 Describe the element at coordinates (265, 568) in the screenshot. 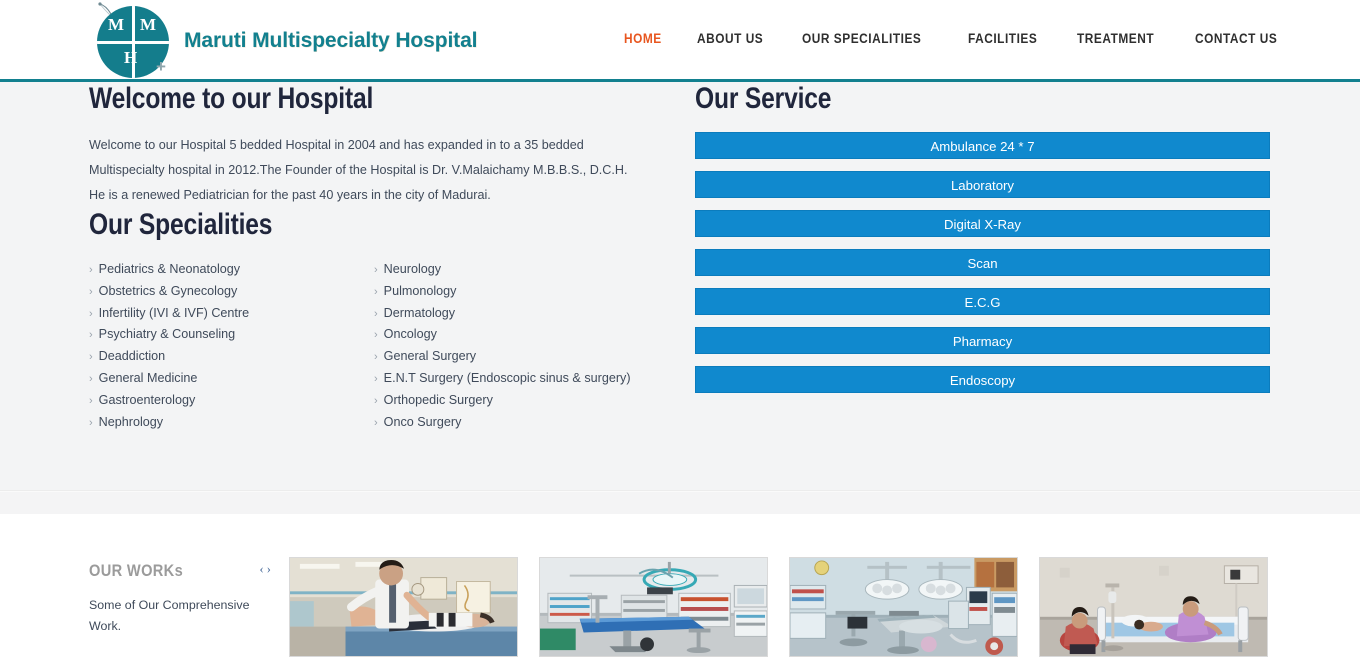

I see `carousel-controls: ‹ ›` at that location.